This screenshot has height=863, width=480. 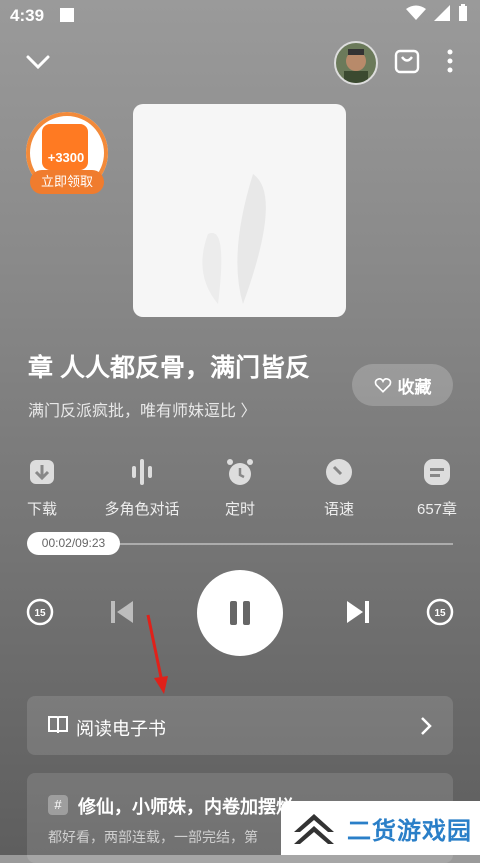 What do you see at coordinates (416, 12) in the screenshot?
I see `wifi-icon` at bounding box center [416, 12].